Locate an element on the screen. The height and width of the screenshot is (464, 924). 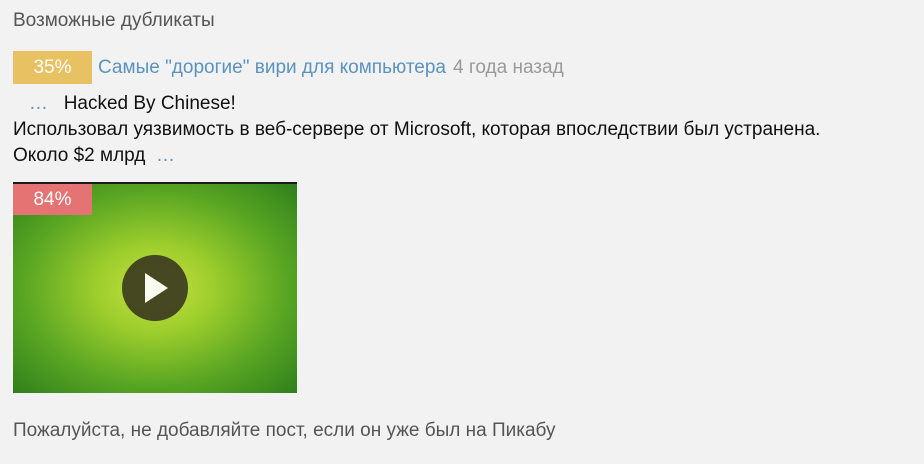
play-icon is located at coordinates (156, 288).